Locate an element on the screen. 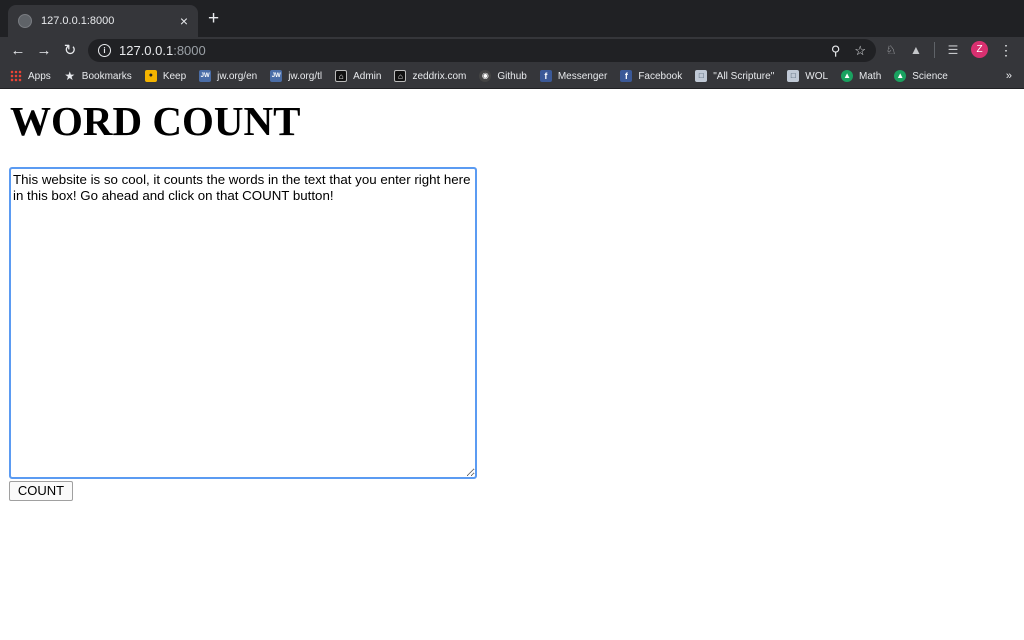  star-icon: ★ is located at coordinates (70, 76).